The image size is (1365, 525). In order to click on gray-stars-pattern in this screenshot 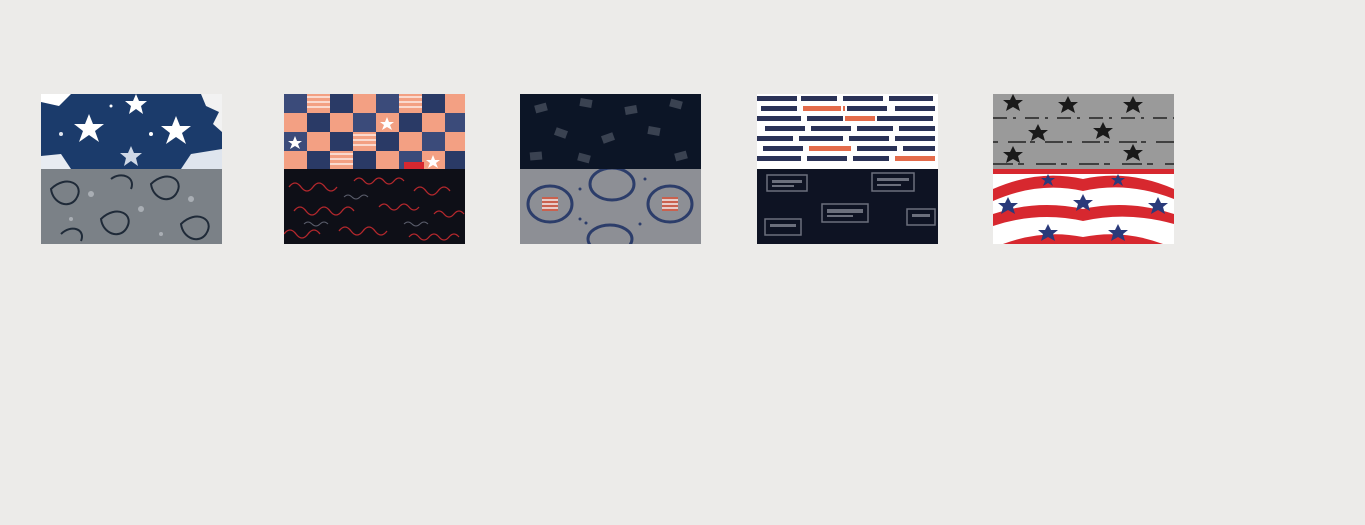, I will do `click(1083, 131)`.